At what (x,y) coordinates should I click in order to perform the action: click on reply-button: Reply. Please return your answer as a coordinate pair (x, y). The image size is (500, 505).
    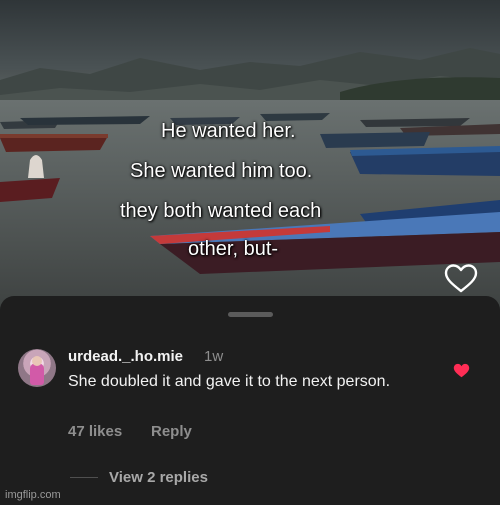
    Looking at the image, I should click on (171, 431).